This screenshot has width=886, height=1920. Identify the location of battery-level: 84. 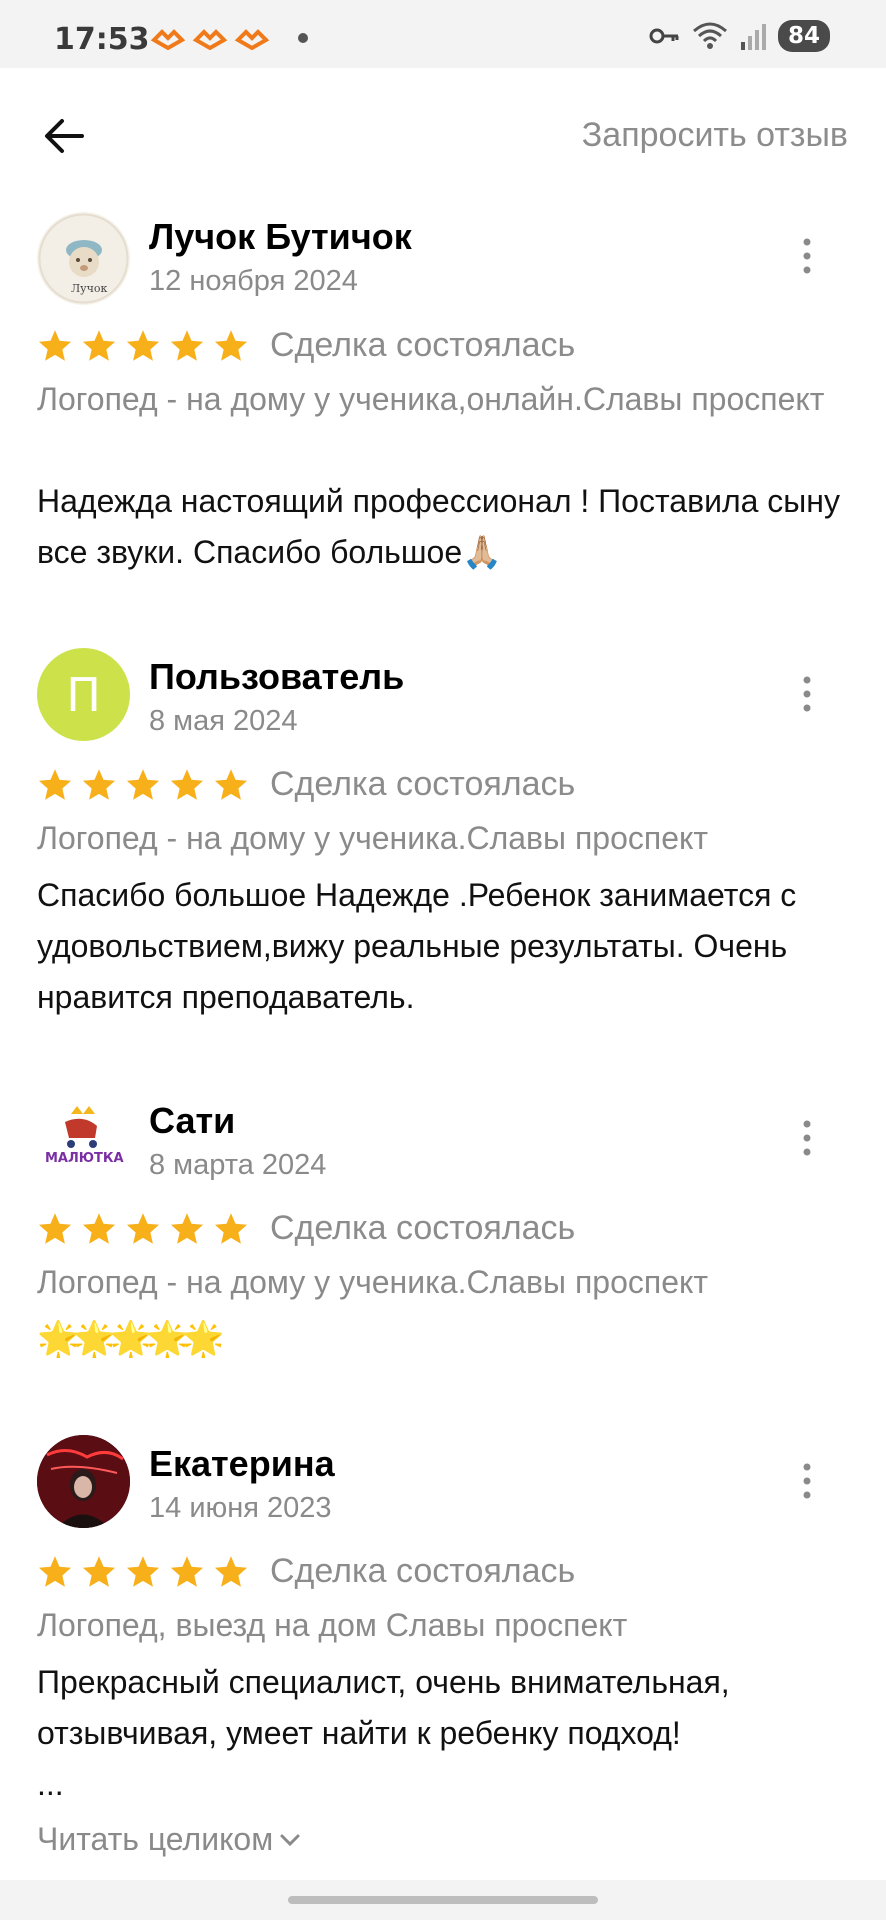
(803, 36).